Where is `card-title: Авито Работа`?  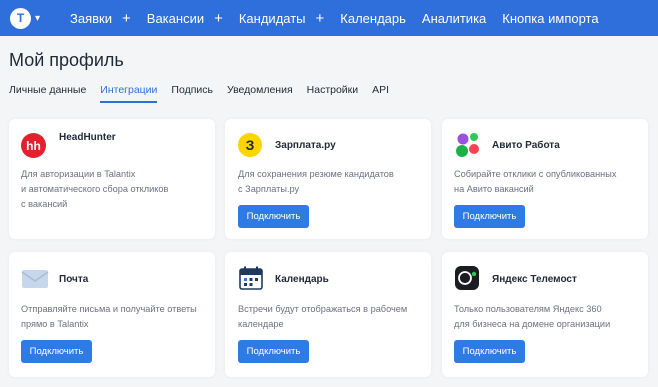 card-title: Авито Работа is located at coordinates (526, 145).